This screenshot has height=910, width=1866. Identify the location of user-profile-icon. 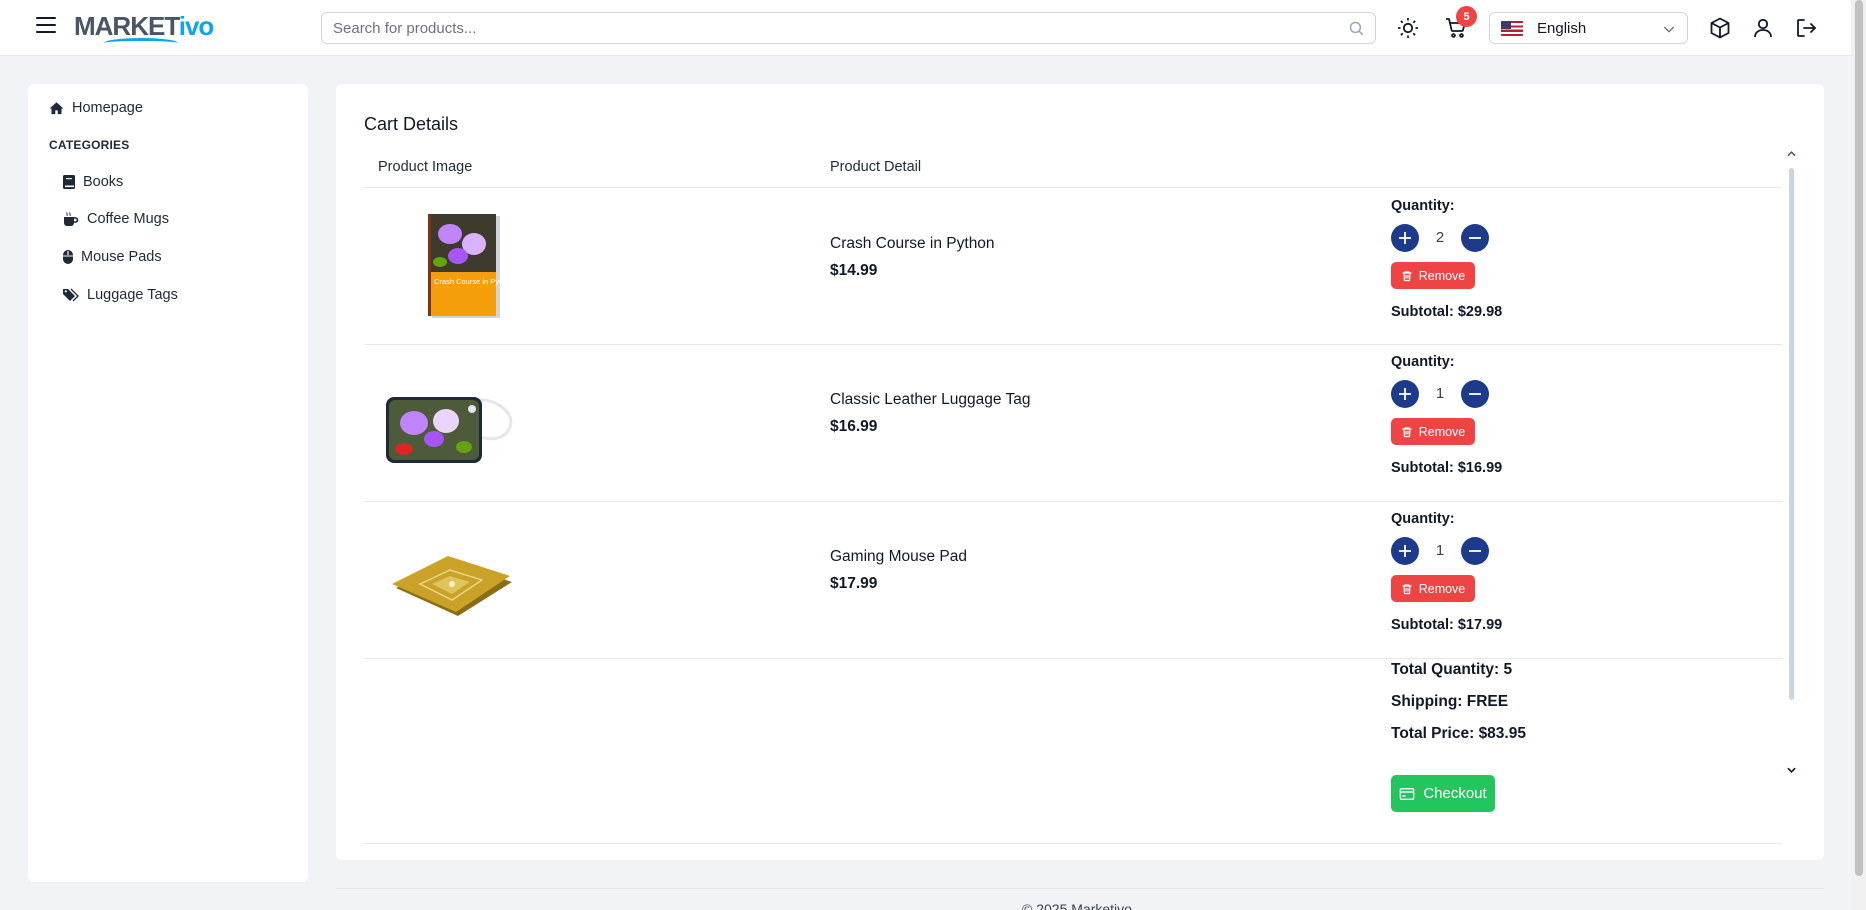
(1763, 28).